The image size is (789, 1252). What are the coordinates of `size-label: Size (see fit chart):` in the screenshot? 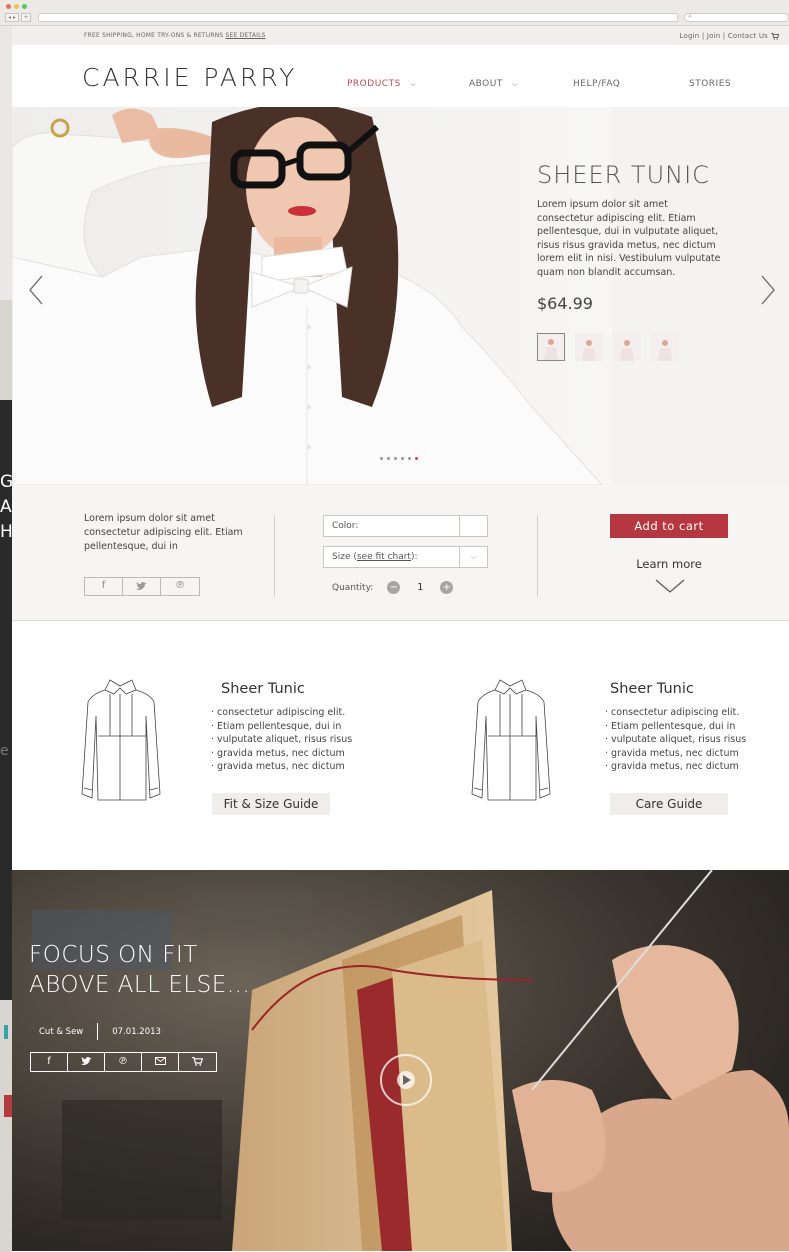 It's located at (375, 557).